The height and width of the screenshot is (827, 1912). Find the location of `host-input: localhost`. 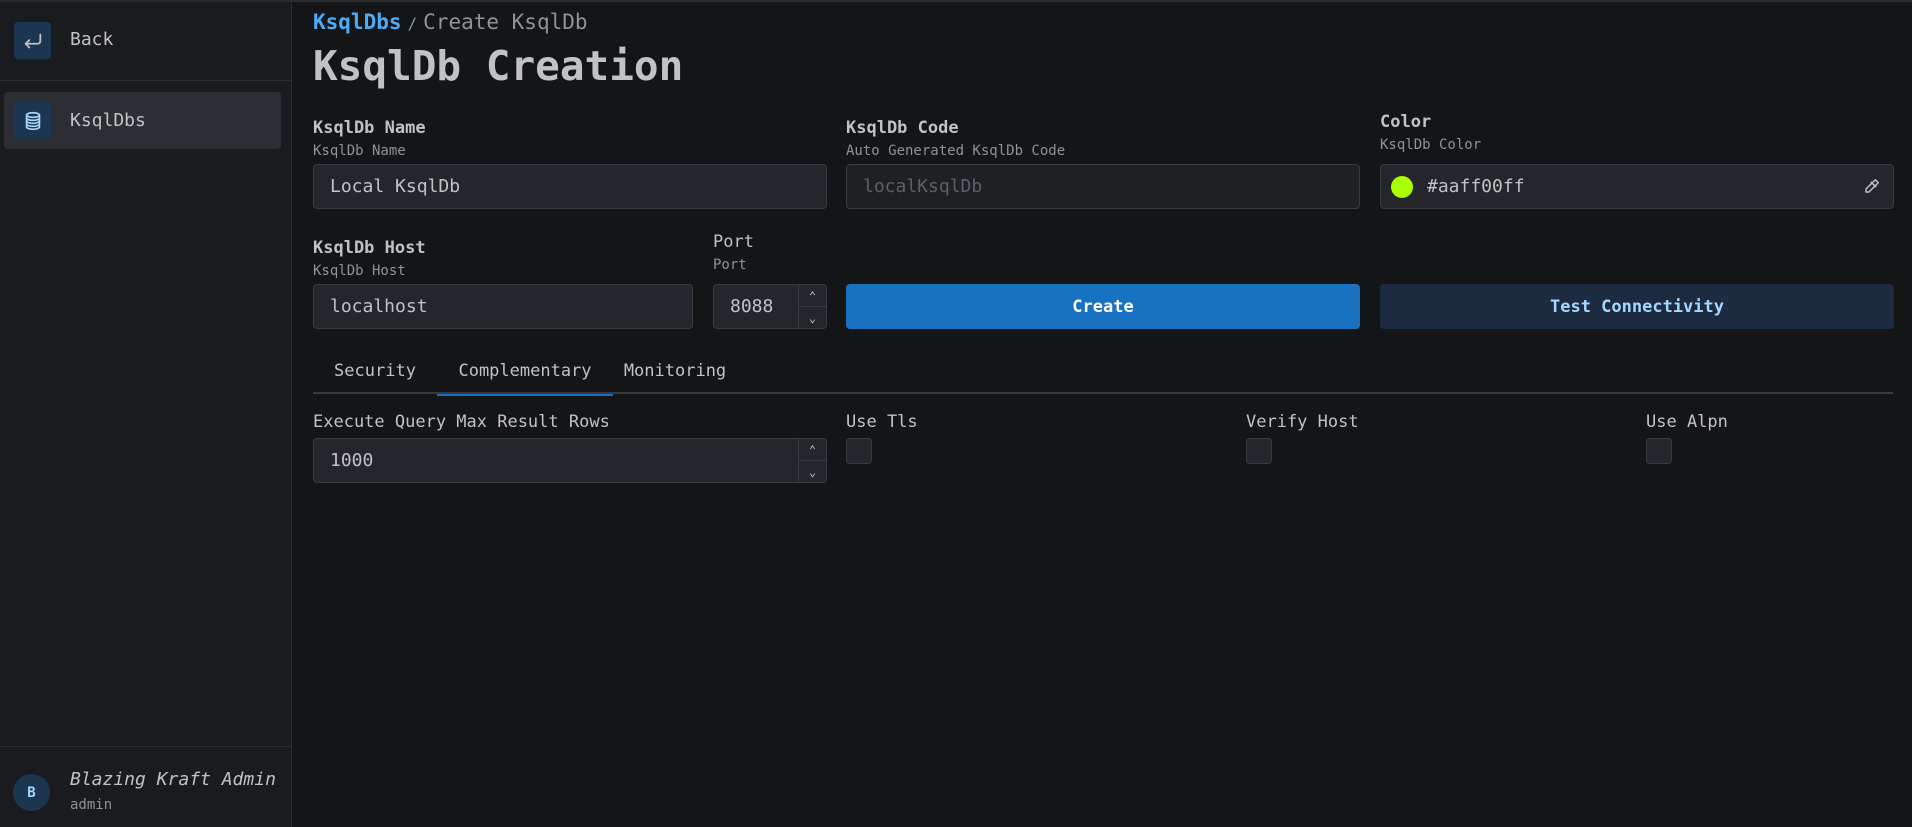

host-input: localhost is located at coordinates (503, 306).